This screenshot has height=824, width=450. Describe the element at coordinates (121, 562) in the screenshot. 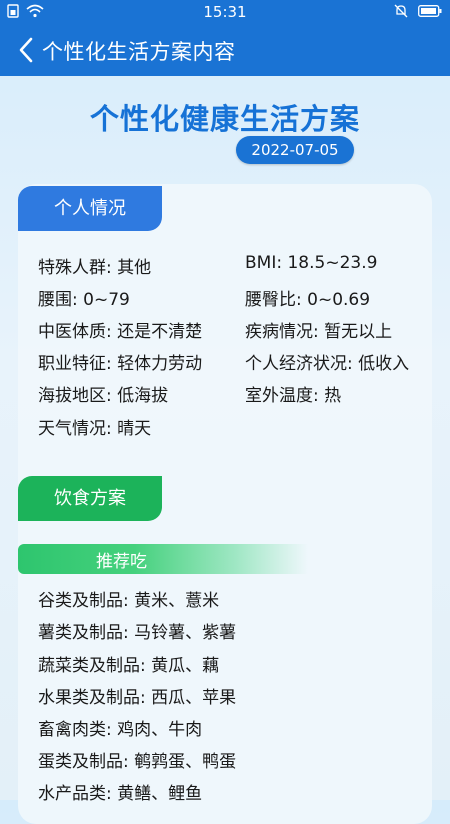

I see `recommend-label: 推荐吃` at that location.